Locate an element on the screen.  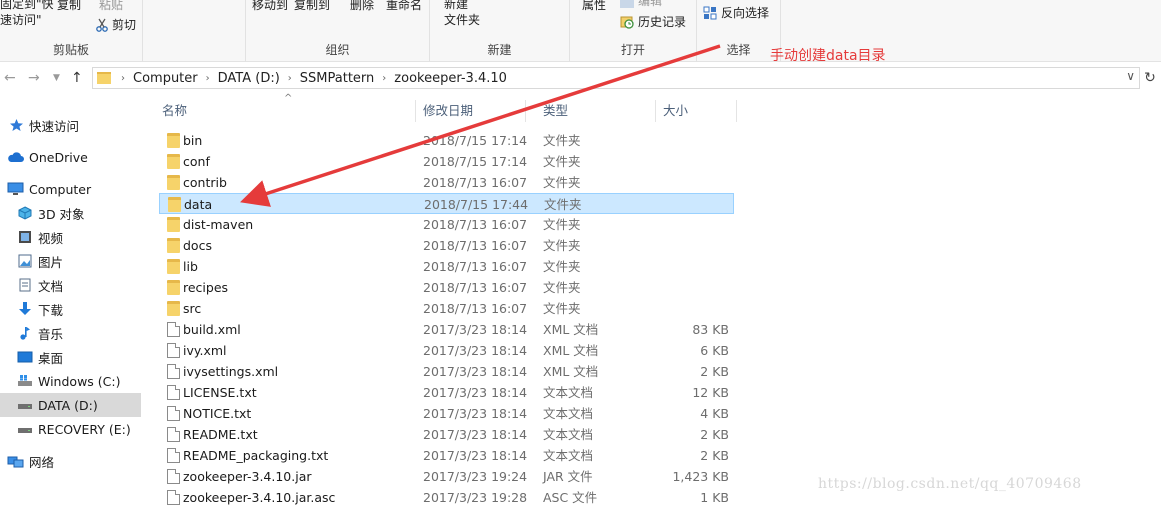
file-row: data 2018/7/15 17:44 文件夹 is located at coordinates (446, 203).